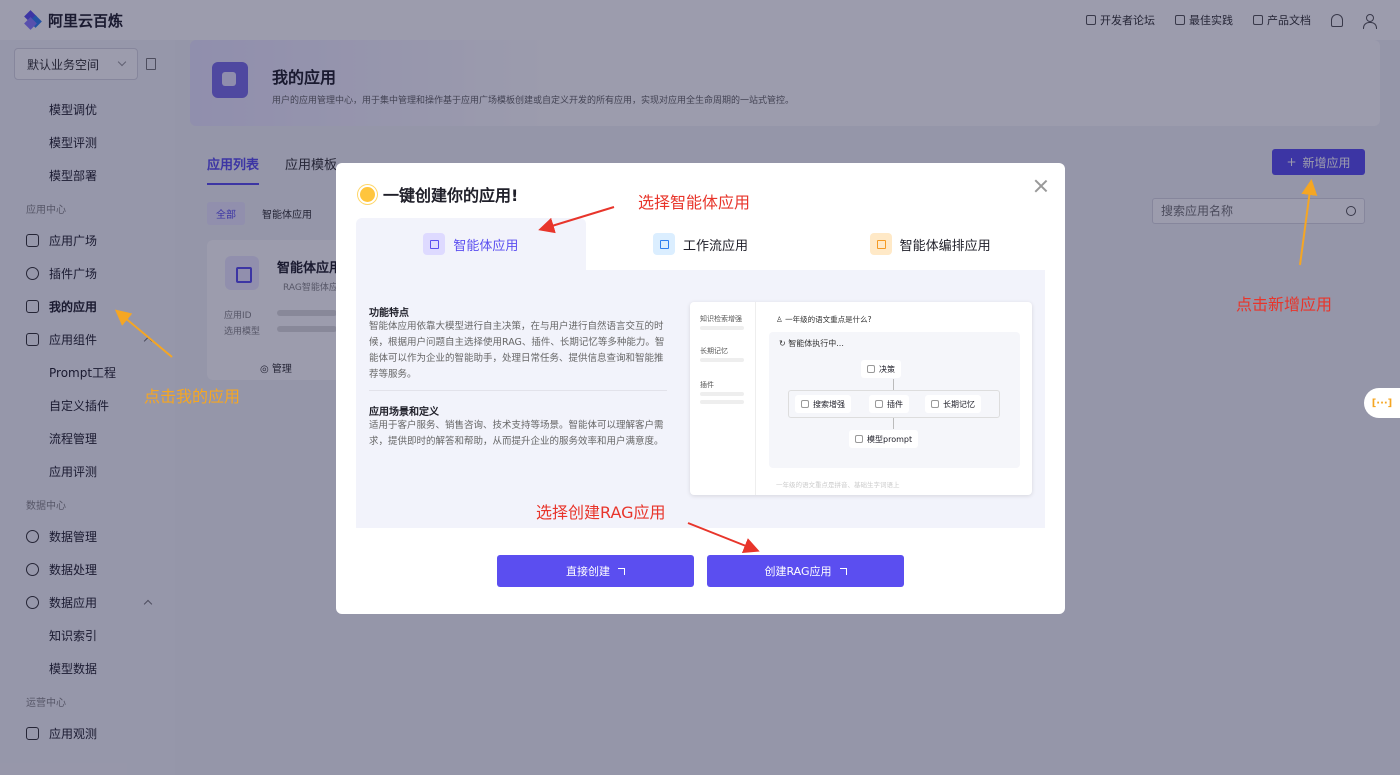 The image size is (1400, 775). I want to click on search-enhance-icon, so click(805, 404).